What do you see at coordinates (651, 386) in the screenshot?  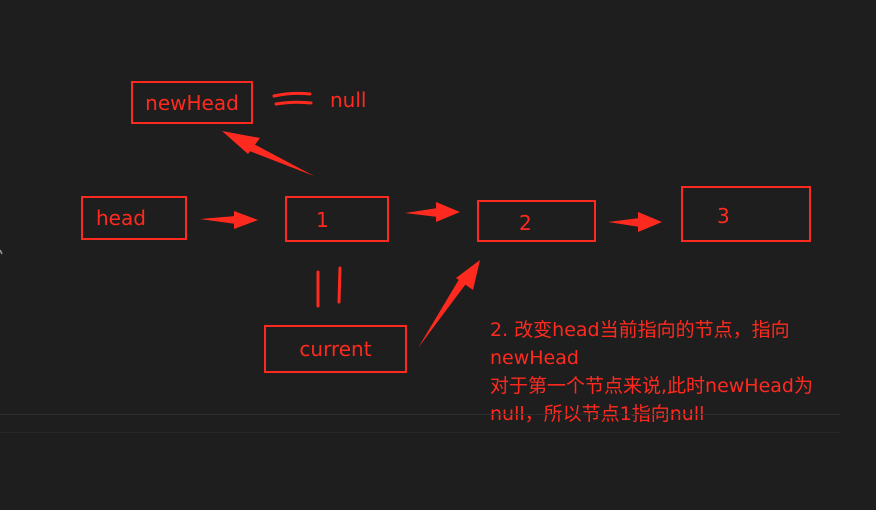 I see `note-line-3: 对于第一个节点来说,此时newHead为` at bounding box center [651, 386].